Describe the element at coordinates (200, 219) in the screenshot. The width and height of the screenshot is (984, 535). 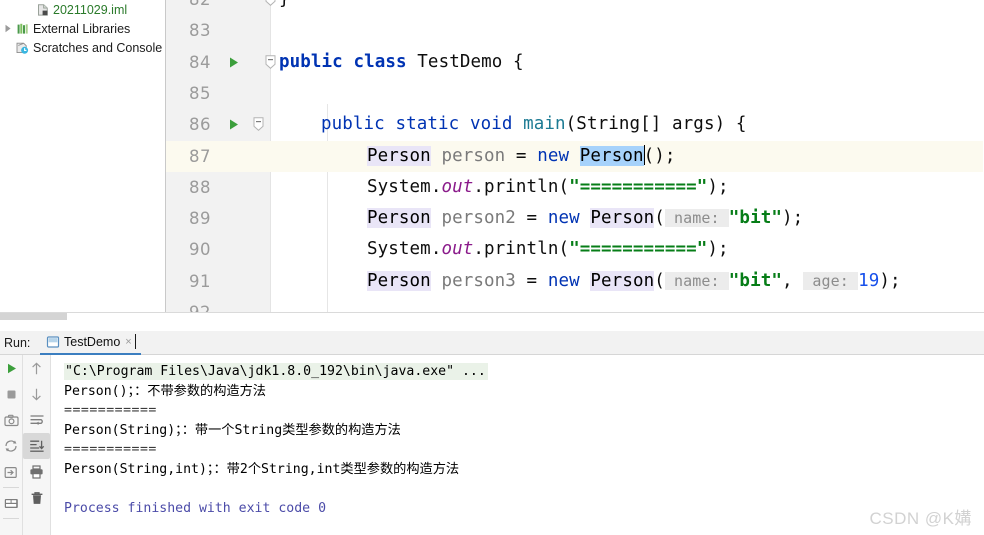
I see `line-number: 89` at that location.